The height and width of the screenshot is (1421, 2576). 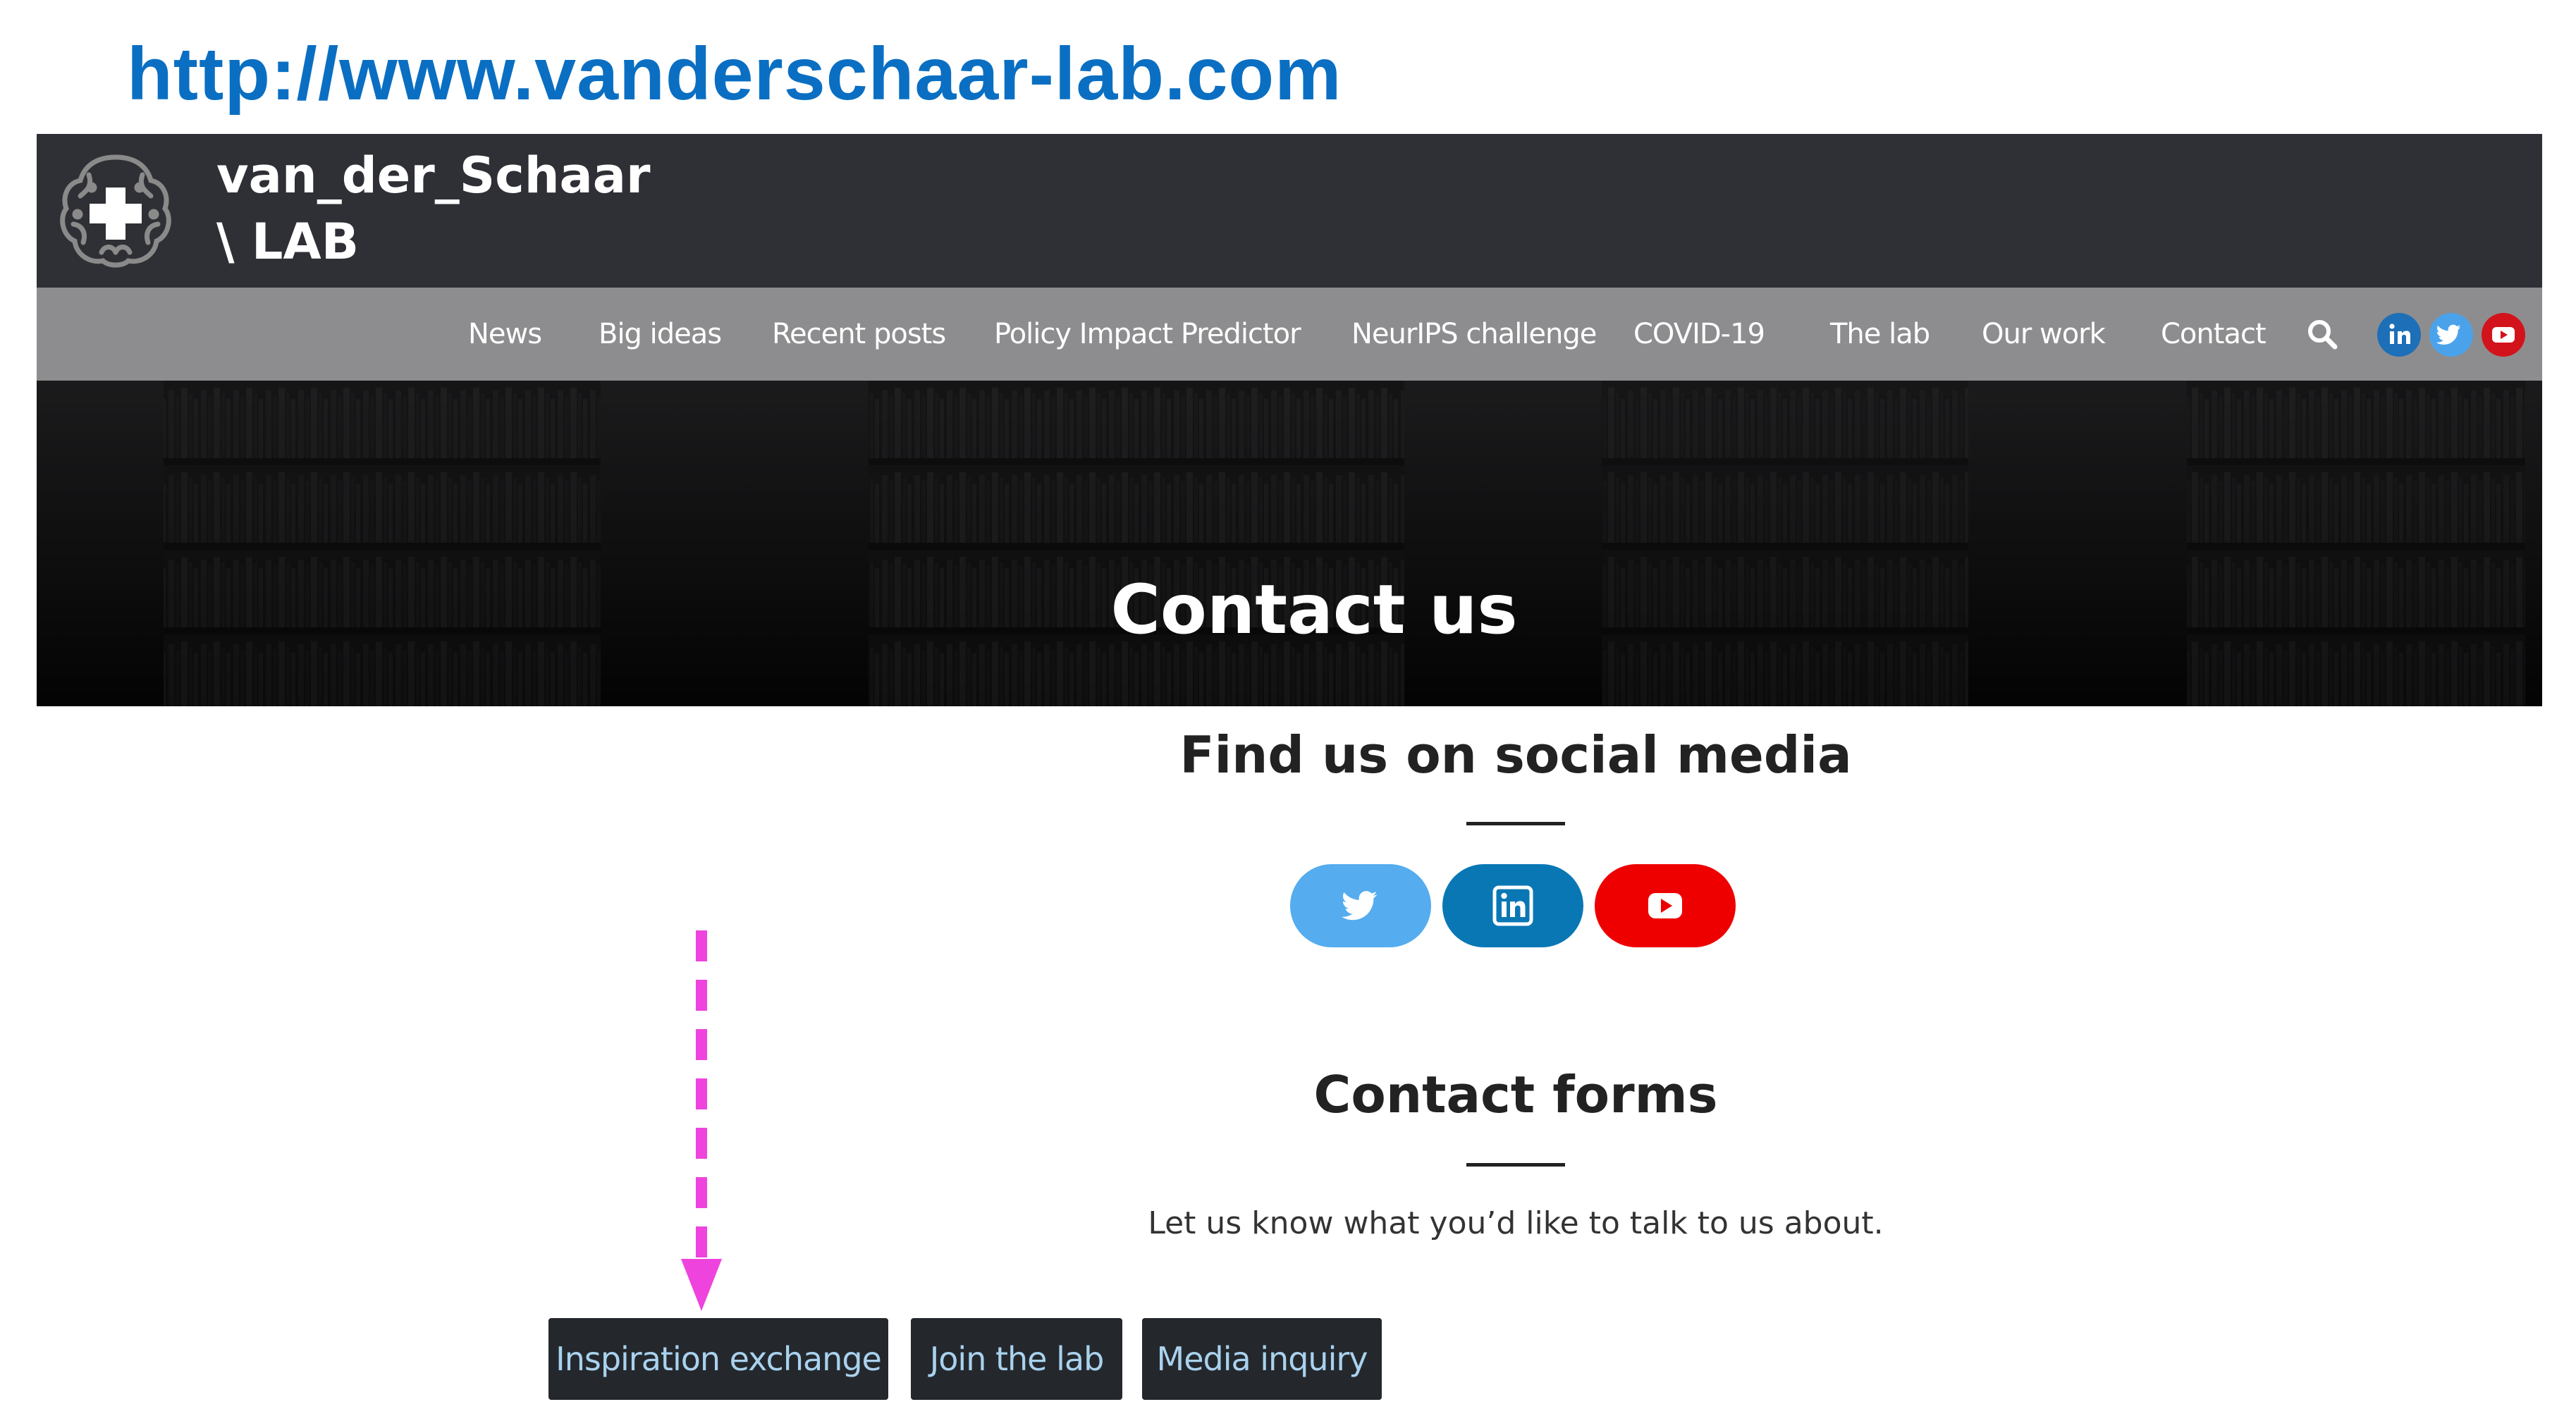 I want to click on nav-item-recent-posts: Recent posts, so click(x=859, y=334).